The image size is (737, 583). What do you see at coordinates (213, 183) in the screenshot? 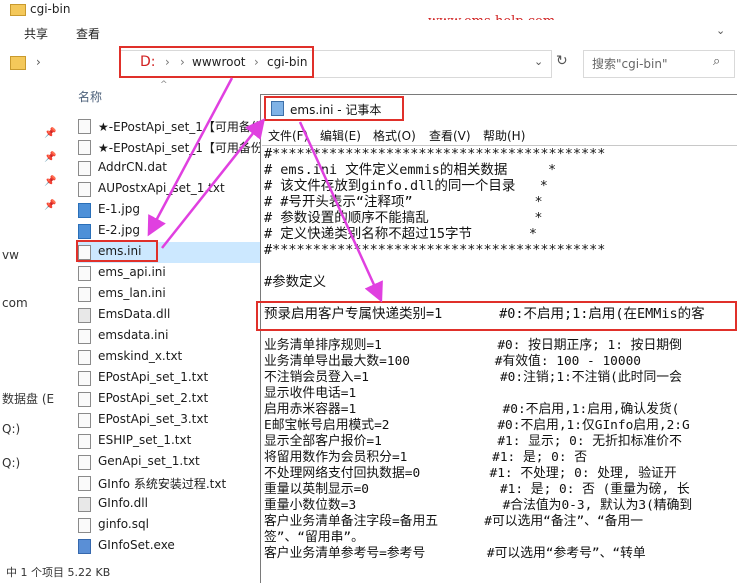
I see `arrow-to-notepad` at bounding box center [213, 183].